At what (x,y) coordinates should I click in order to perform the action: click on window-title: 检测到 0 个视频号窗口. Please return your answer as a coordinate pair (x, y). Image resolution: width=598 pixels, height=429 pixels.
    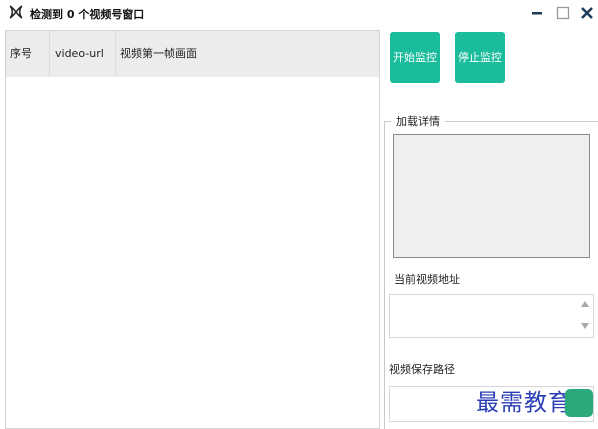
    Looking at the image, I should click on (87, 14).